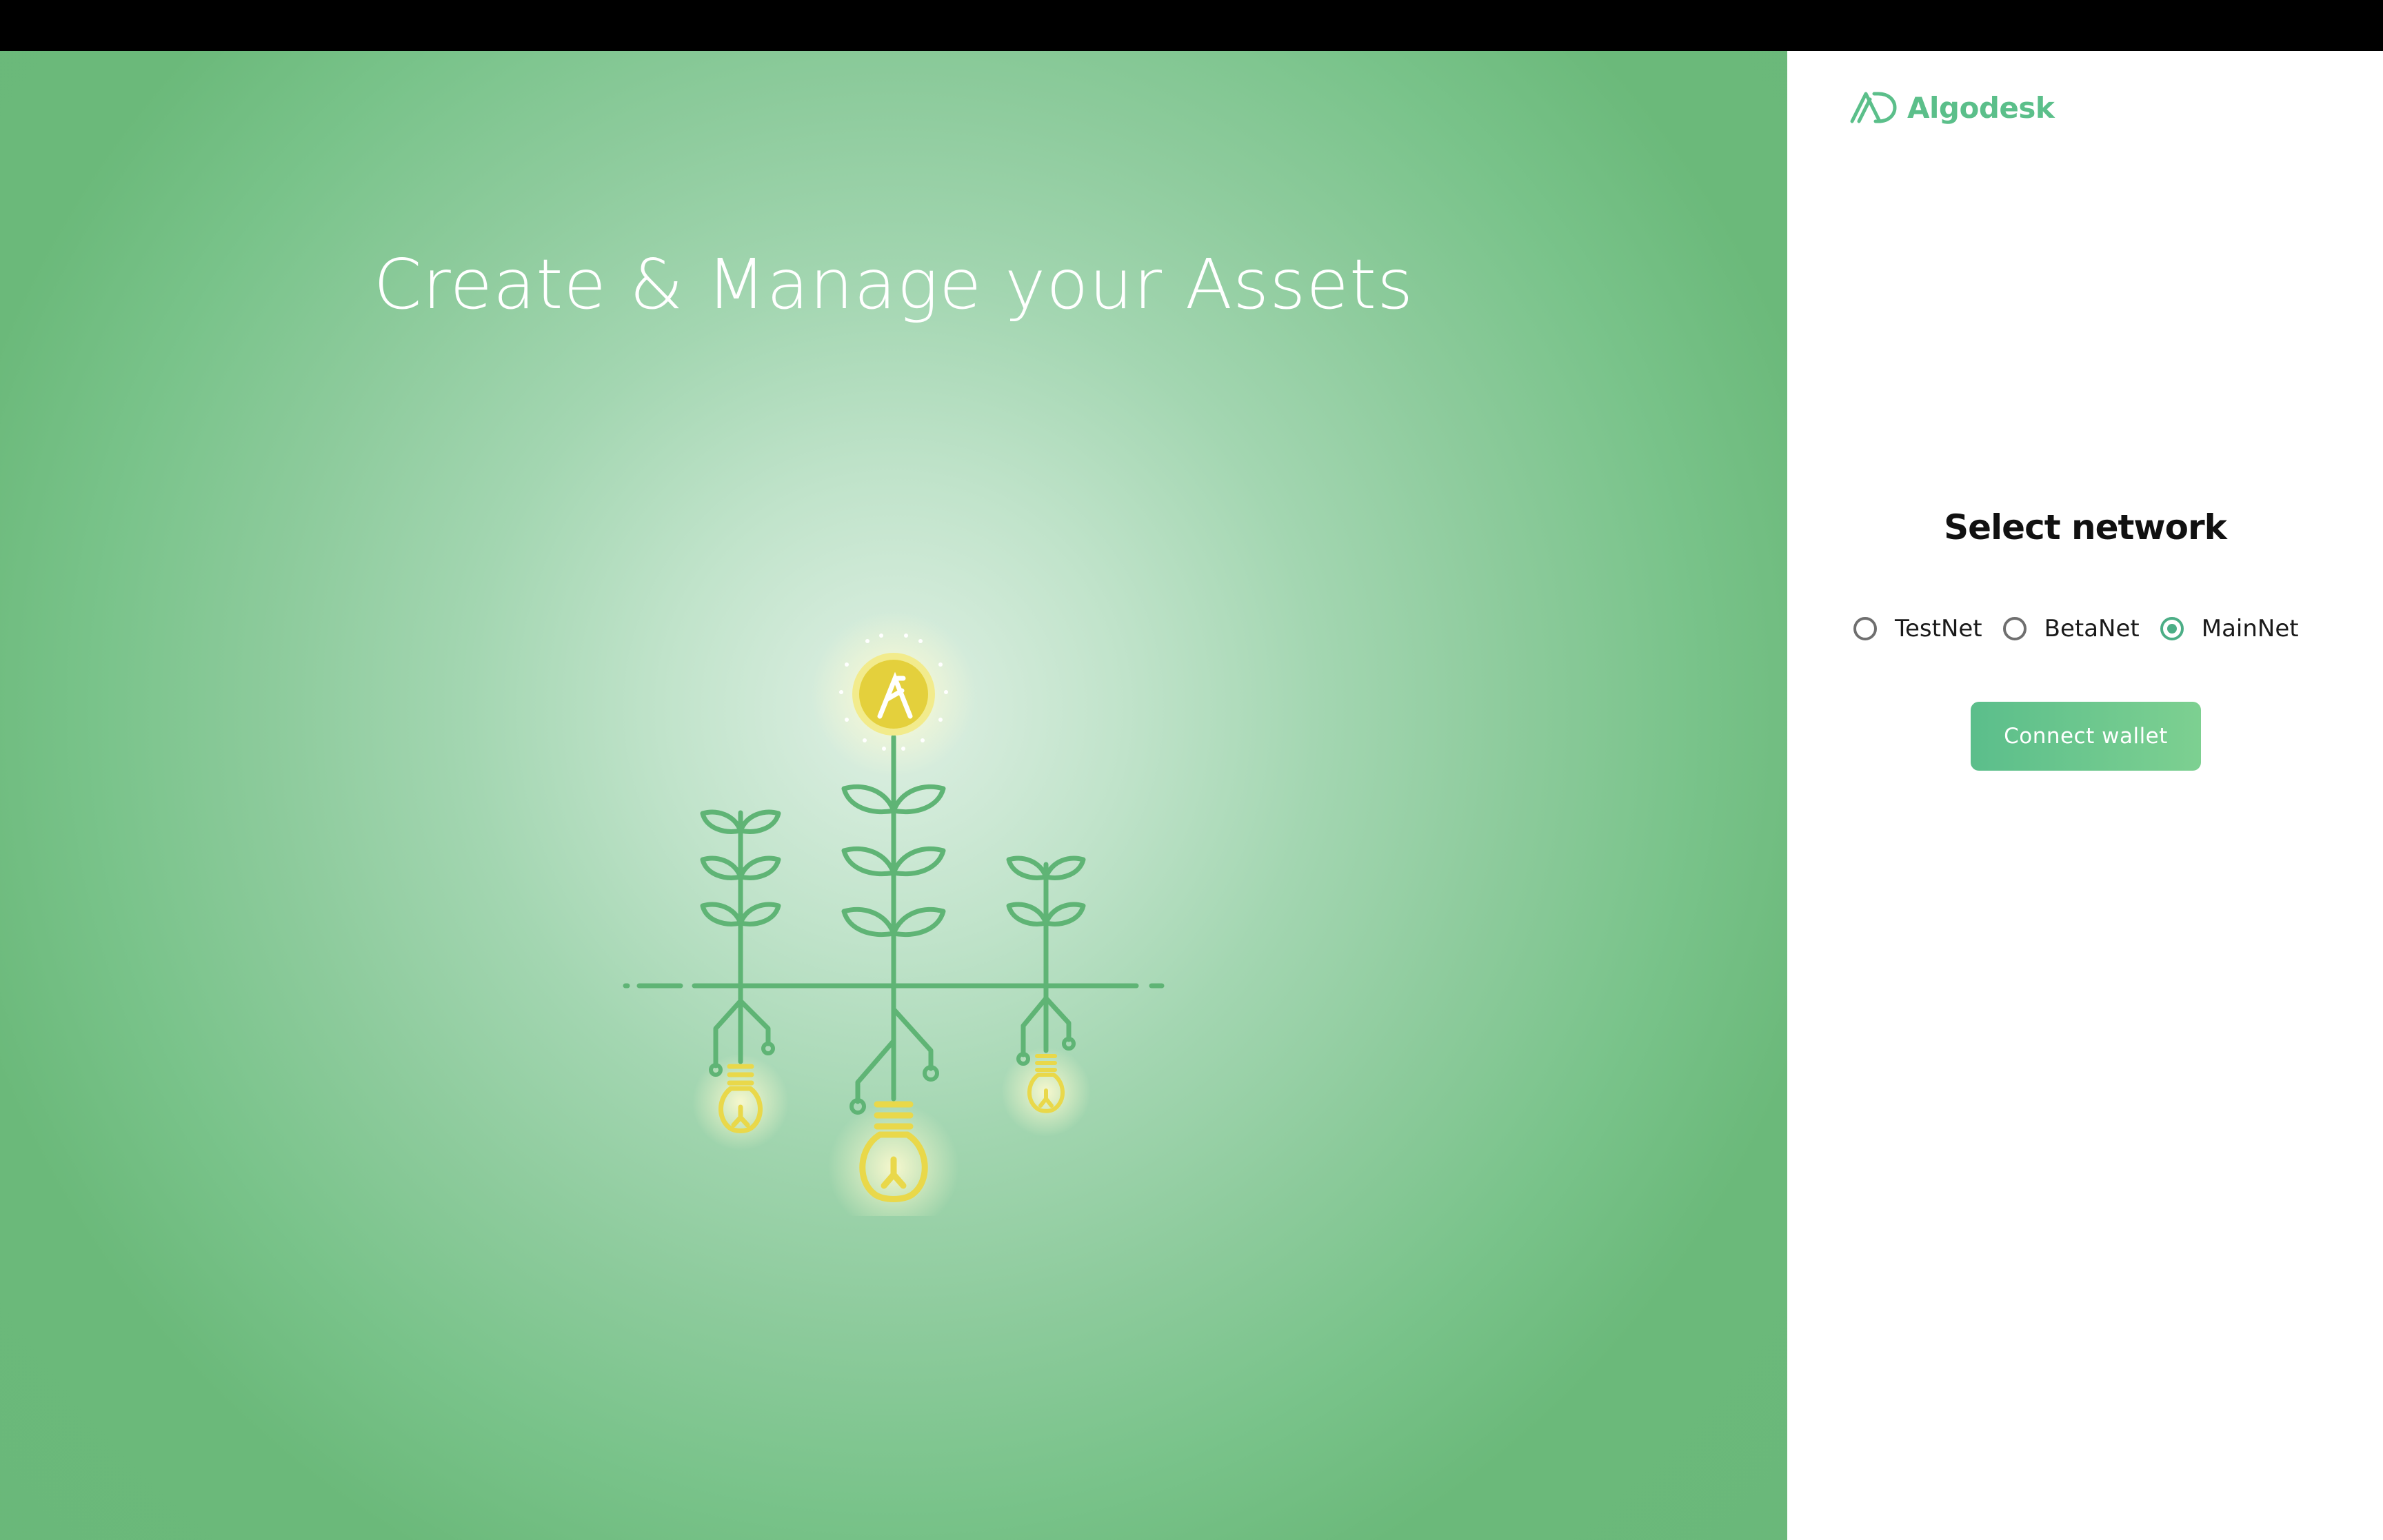 The image size is (2383, 1540). What do you see at coordinates (893, 285) in the screenshot?
I see `hero-title: Create & Manage your Assets` at bounding box center [893, 285].